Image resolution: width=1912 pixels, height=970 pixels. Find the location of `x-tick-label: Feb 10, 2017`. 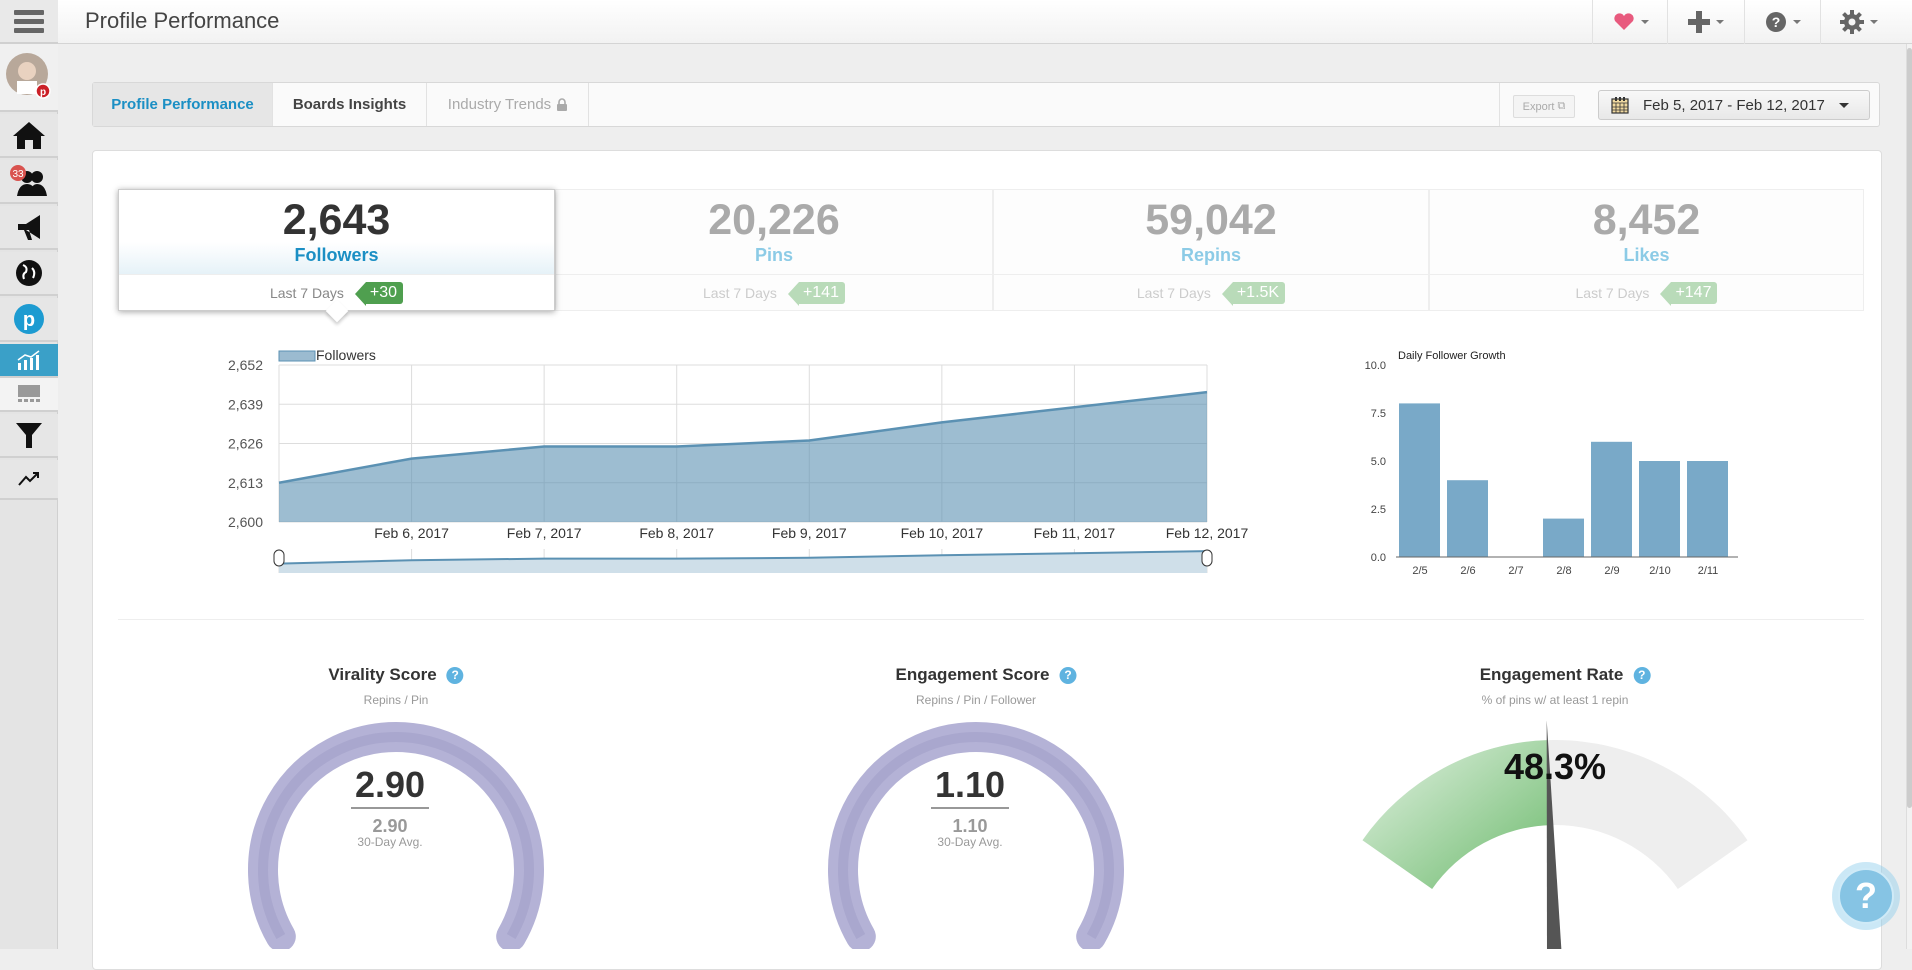

x-tick-label: Feb 10, 2017 is located at coordinates (942, 533).